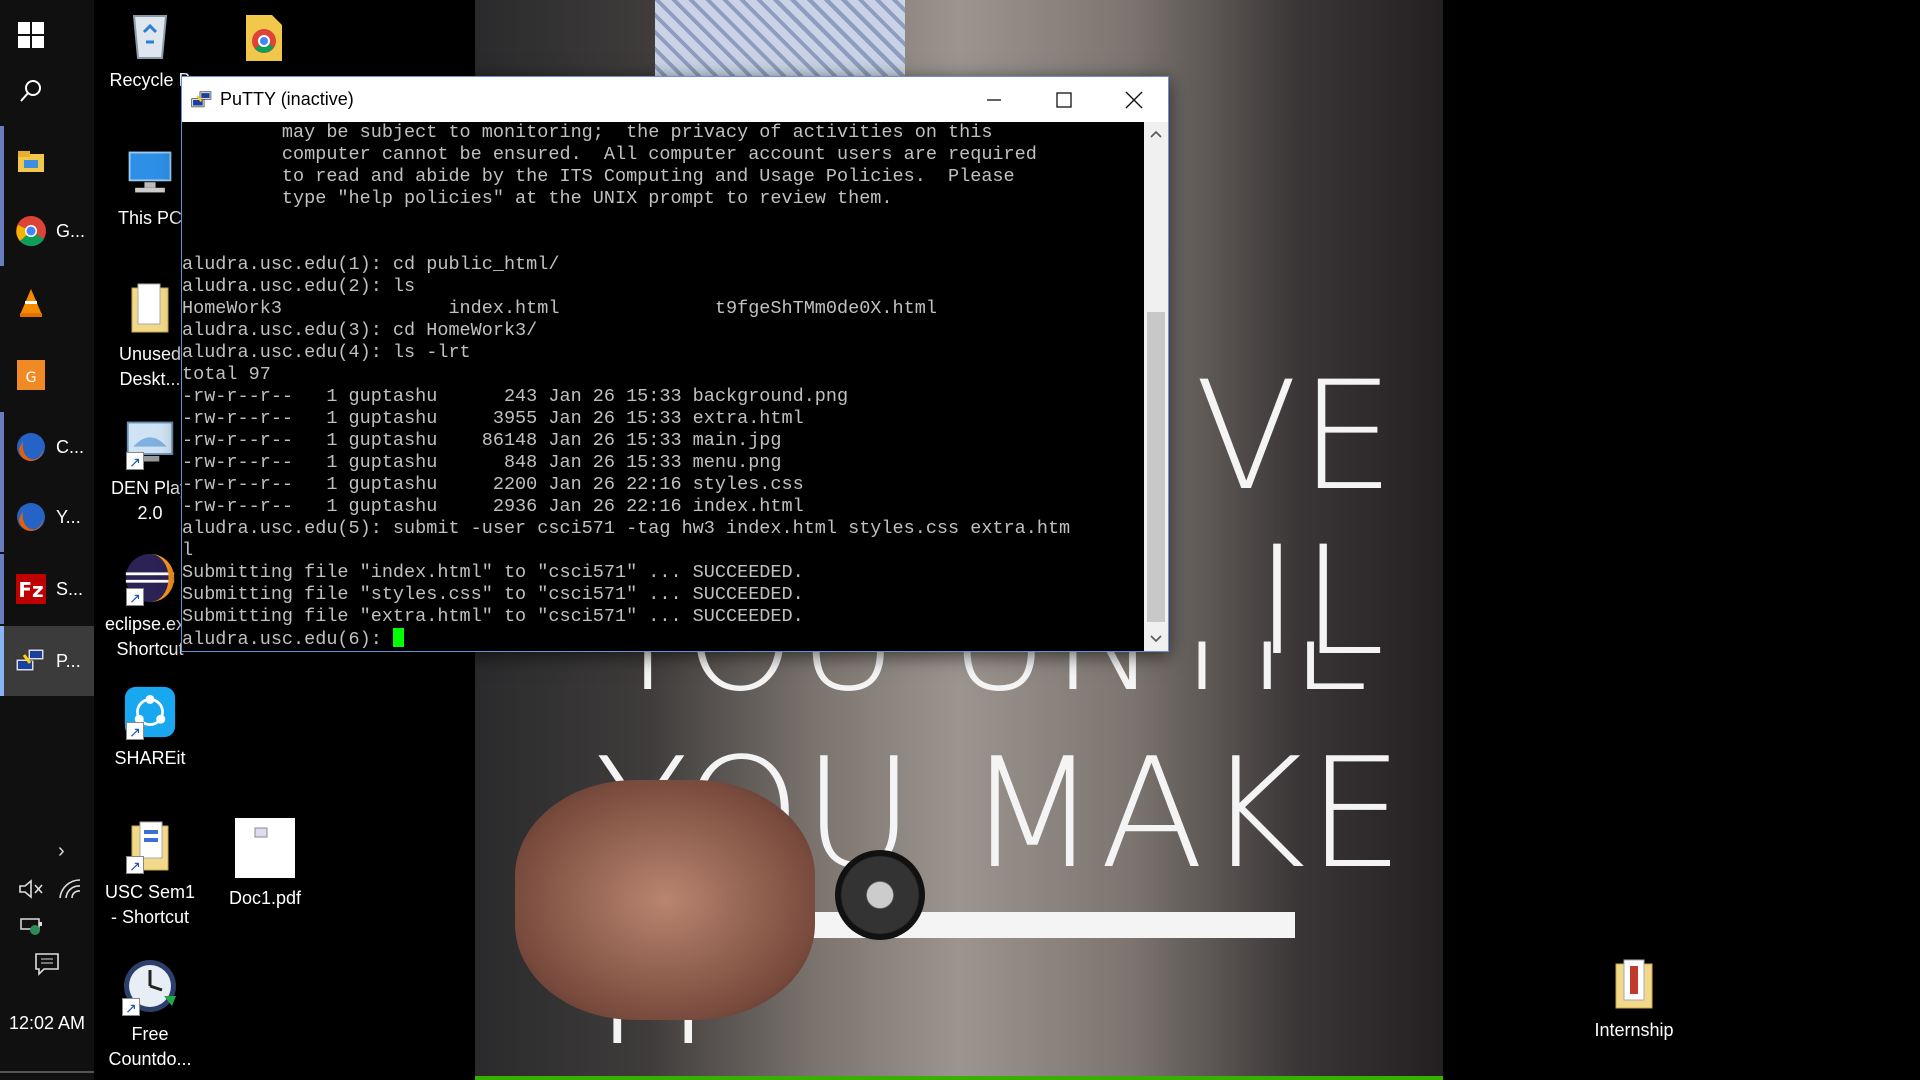 The image size is (1920, 1080). What do you see at coordinates (150, 34) in the screenshot?
I see `recycle-bin-icon` at bounding box center [150, 34].